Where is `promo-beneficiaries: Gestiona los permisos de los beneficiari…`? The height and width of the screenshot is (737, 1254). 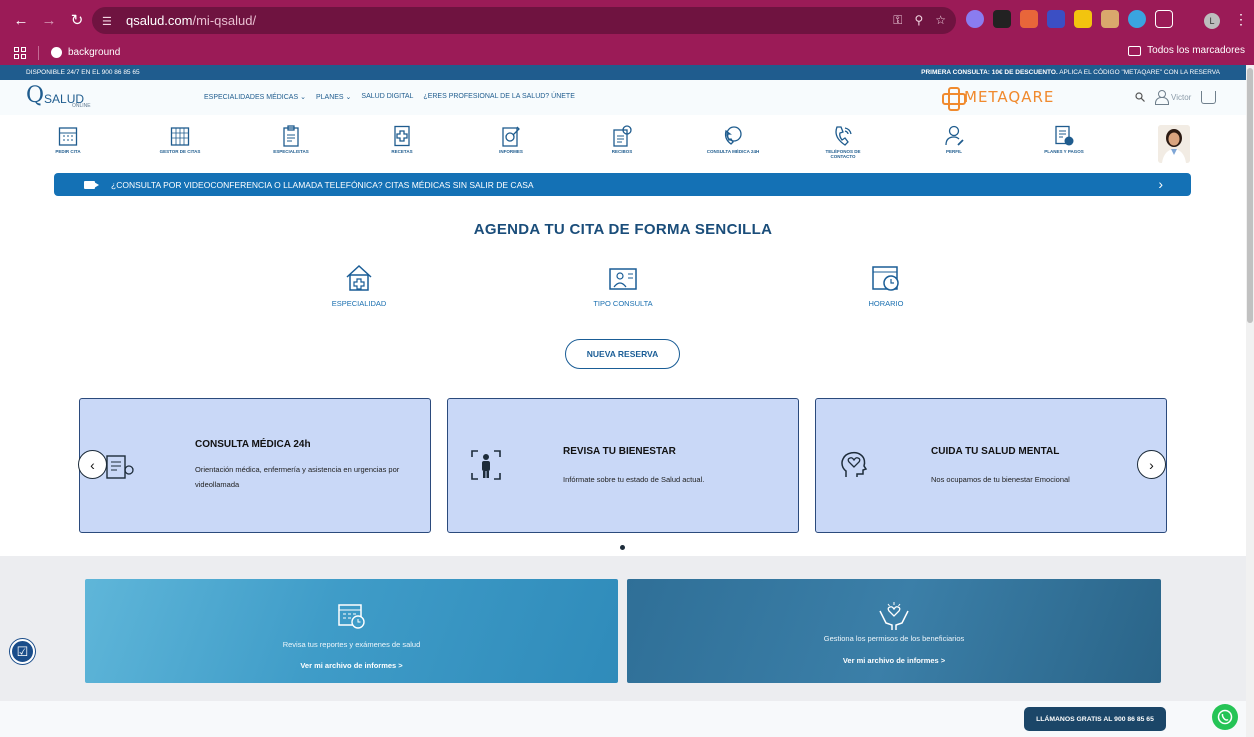 promo-beneficiaries: Gestiona los permisos de los beneficiari… is located at coordinates (894, 631).